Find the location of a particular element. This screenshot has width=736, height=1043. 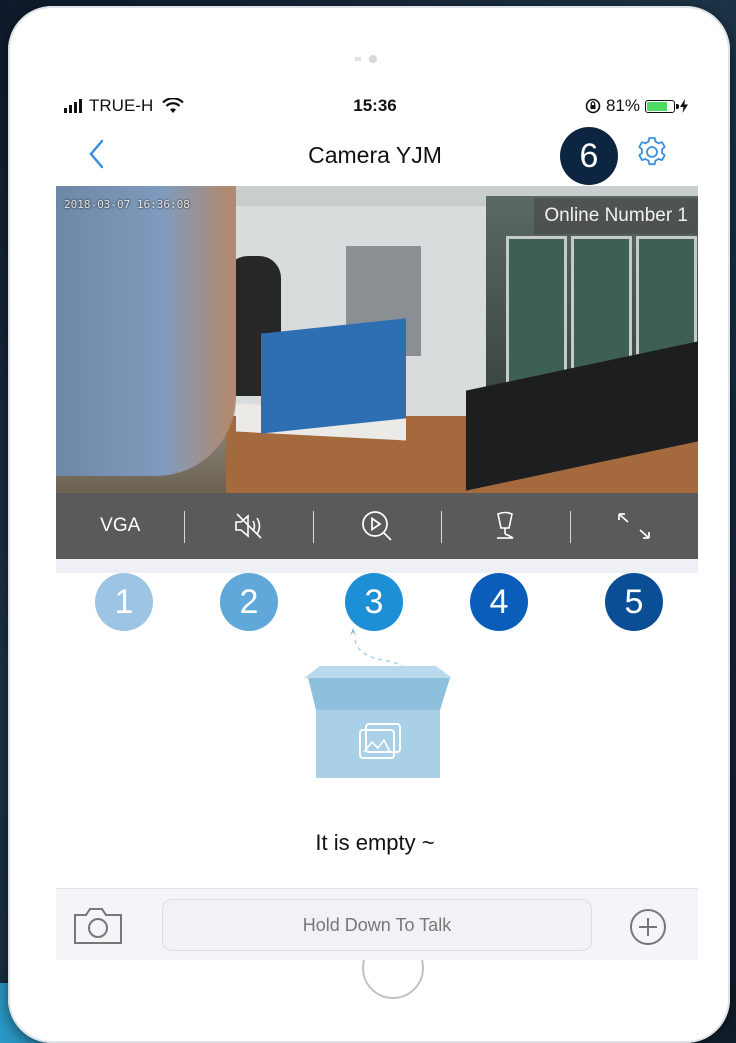

section-divider is located at coordinates (377, 566).